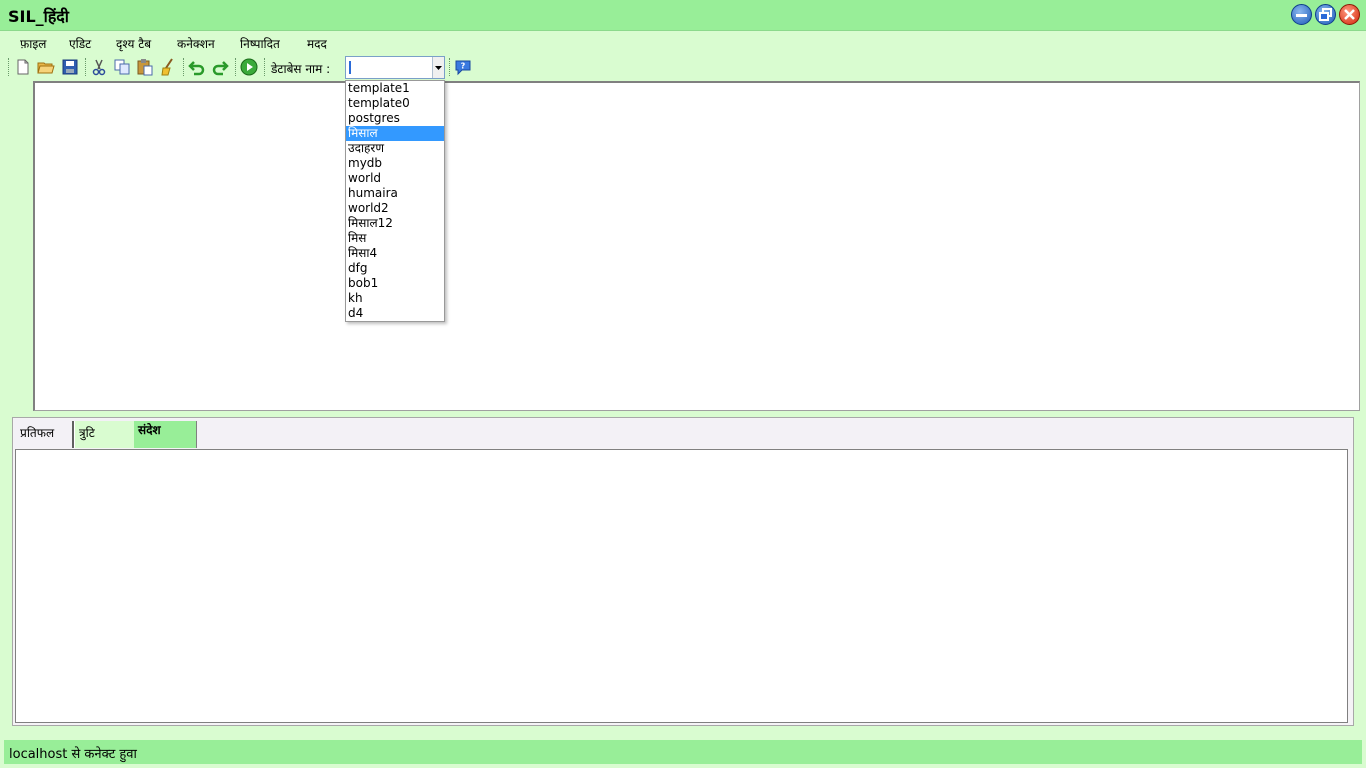 This screenshot has width=1366, height=768. I want to click on minimize-icon, so click(1301, 15).